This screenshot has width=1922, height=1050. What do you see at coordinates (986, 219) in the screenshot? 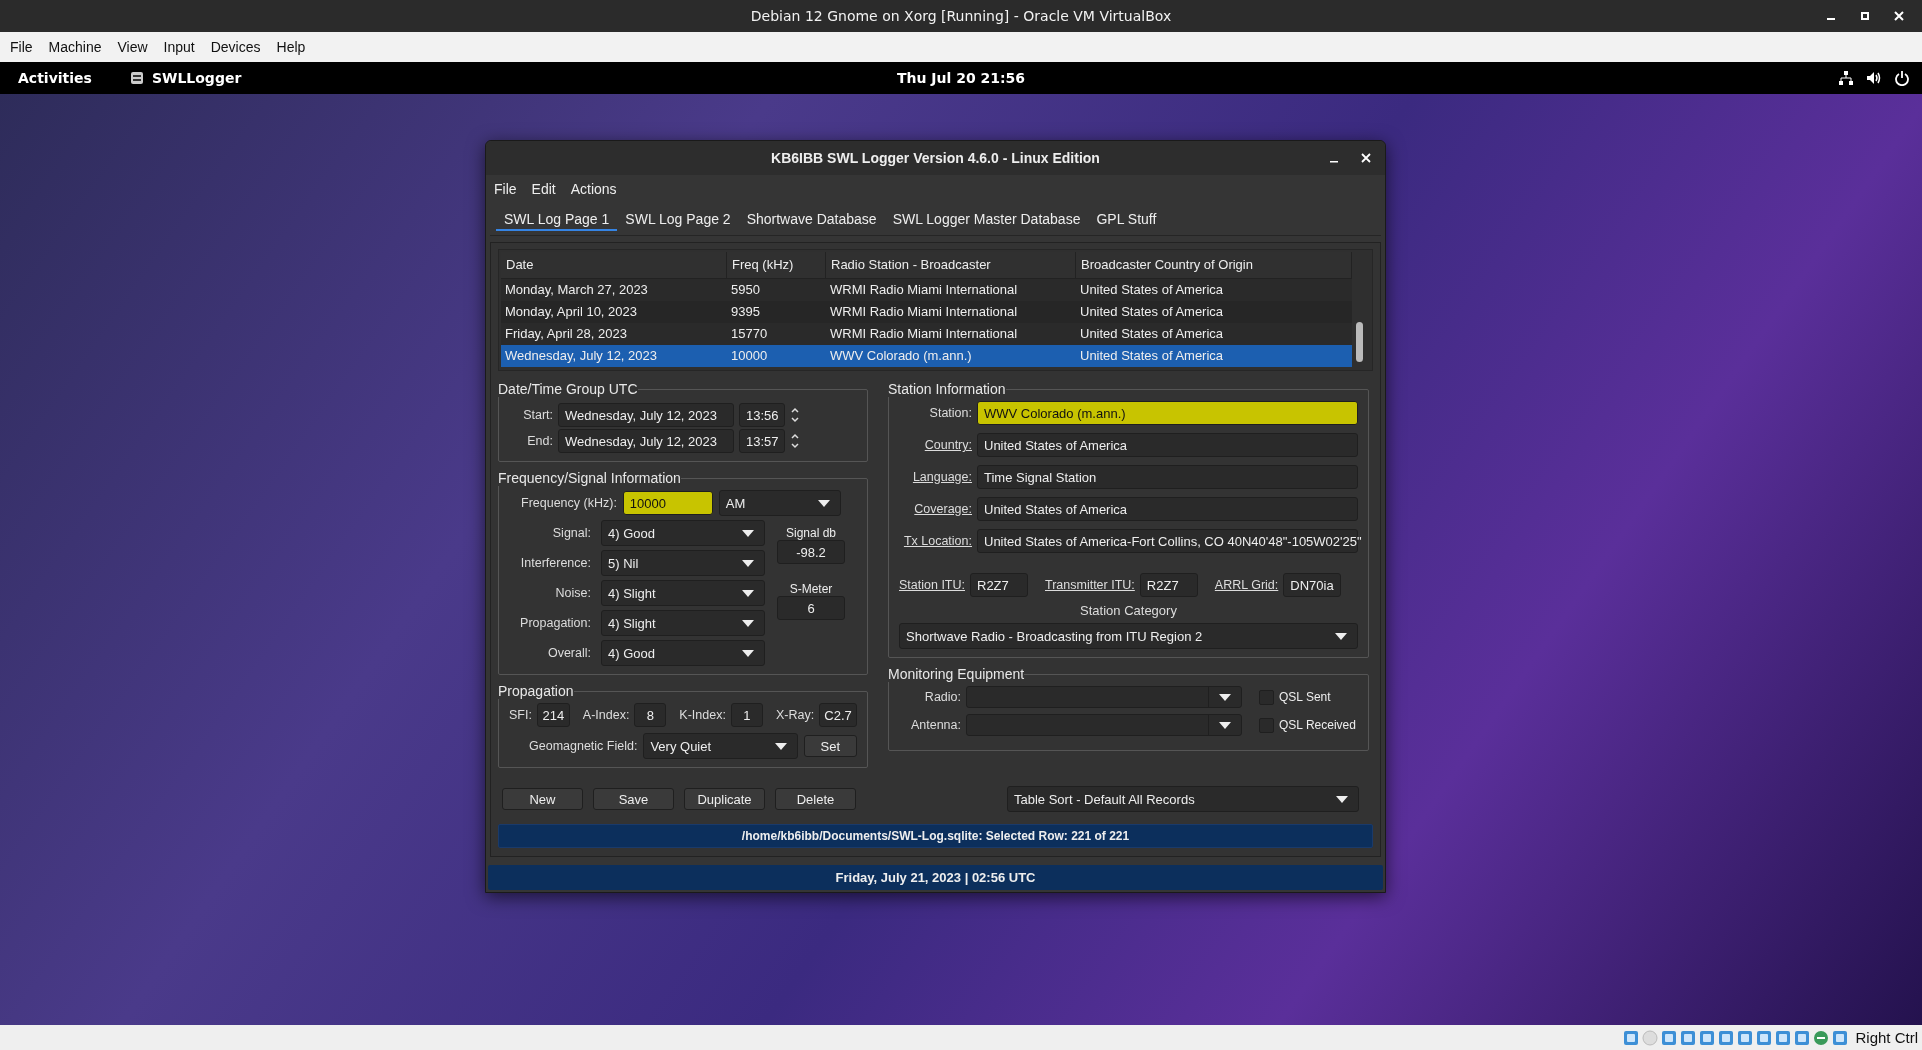
I see `tab: SWL Logger Master Database` at bounding box center [986, 219].